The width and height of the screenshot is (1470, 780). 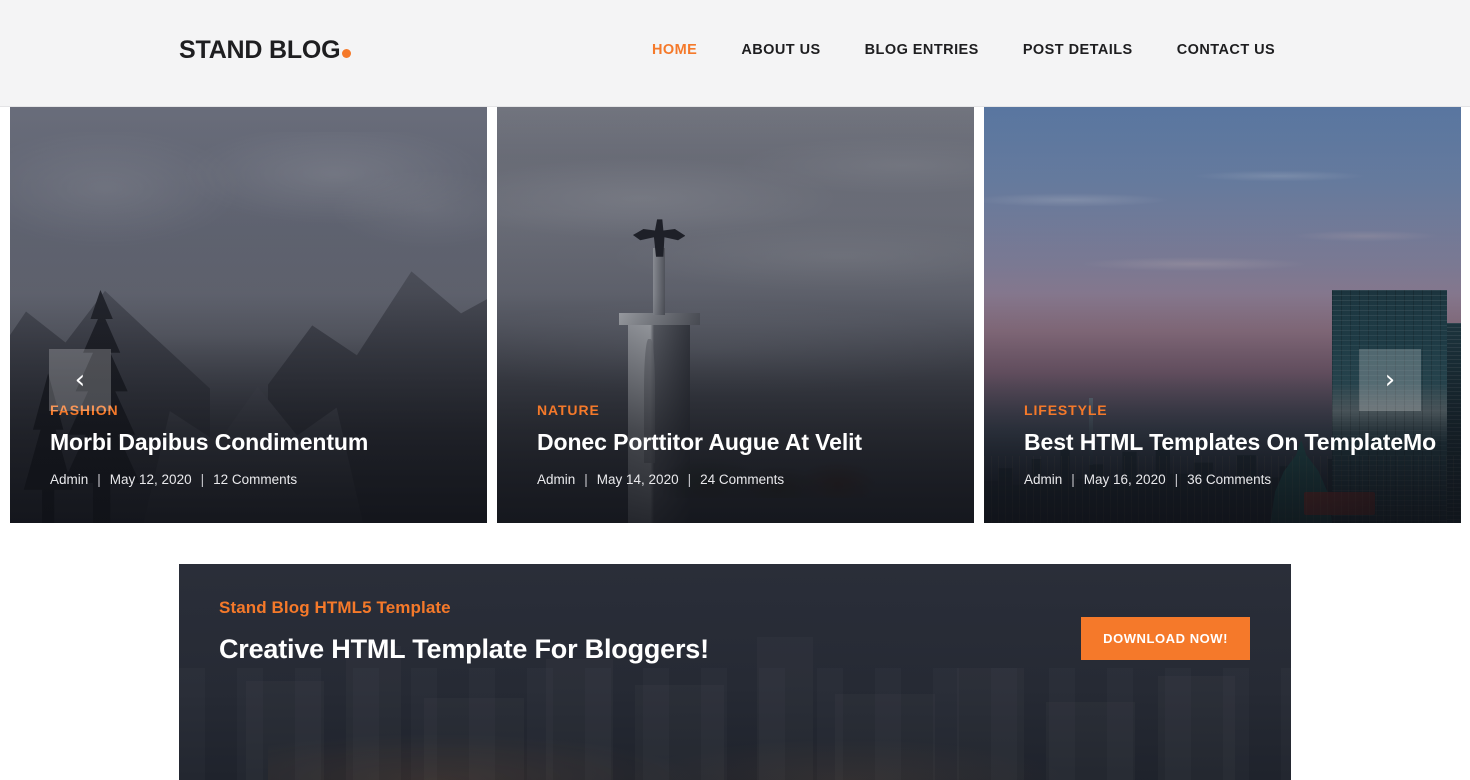 What do you see at coordinates (335, 607) in the screenshot?
I see `banner-subtitle: Stand Blog HTML5 Template` at bounding box center [335, 607].